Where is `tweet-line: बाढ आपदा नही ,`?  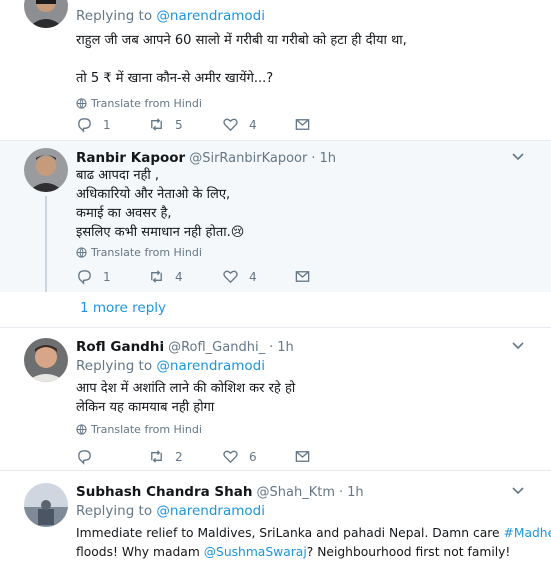 tweet-line: बाढ आपदा नही , is located at coordinates (118, 175).